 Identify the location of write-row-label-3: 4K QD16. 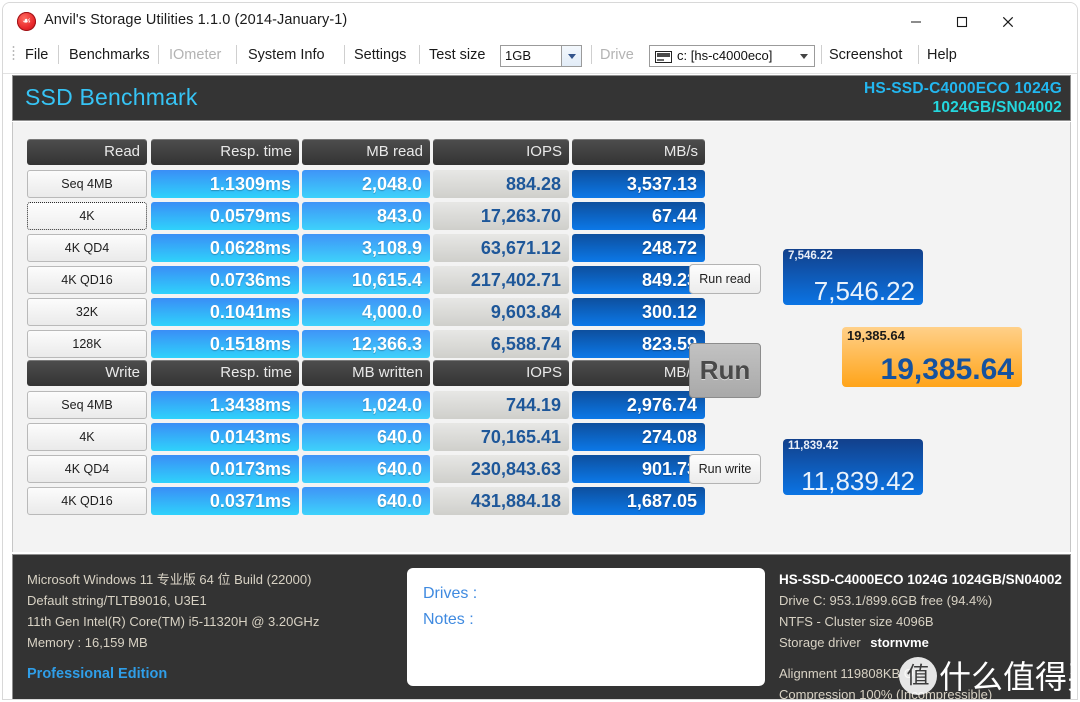
(87, 501).